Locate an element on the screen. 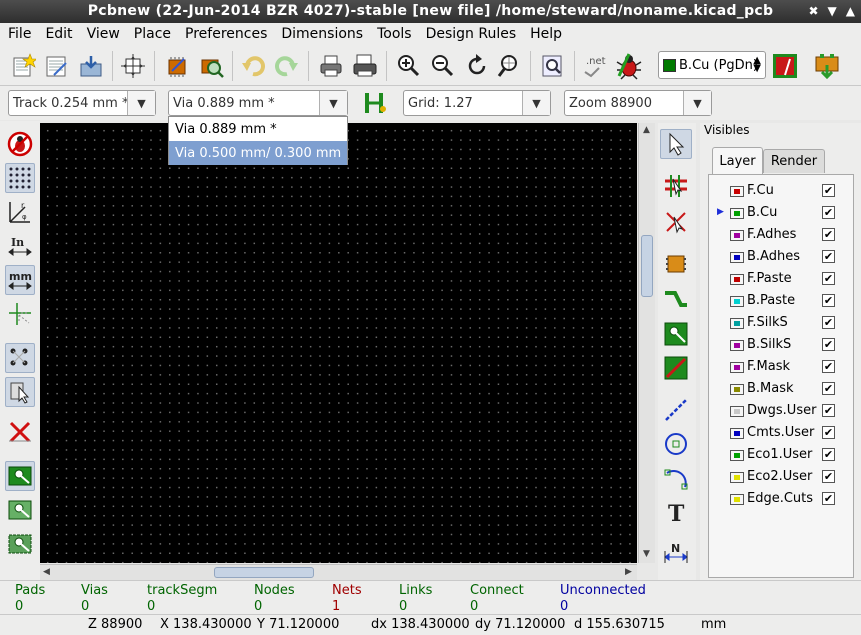  layer-row: F.SilkS ✔ is located at coordinates (781, 323).